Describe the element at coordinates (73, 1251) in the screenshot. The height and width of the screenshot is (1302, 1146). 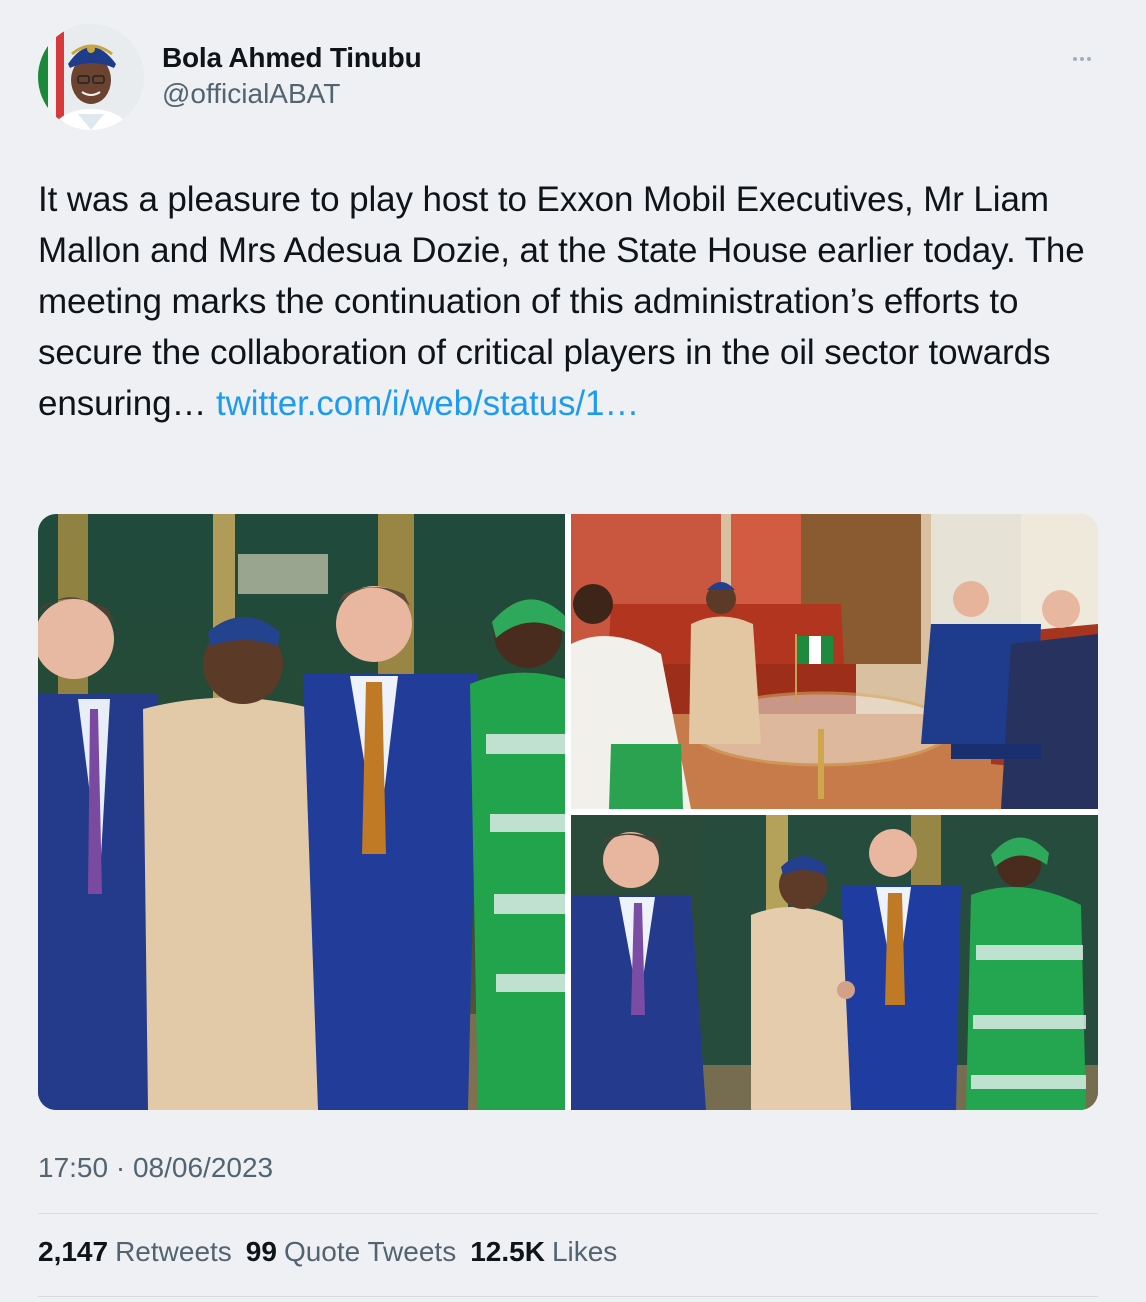
I see `retweets-count: 2,147` at that location.